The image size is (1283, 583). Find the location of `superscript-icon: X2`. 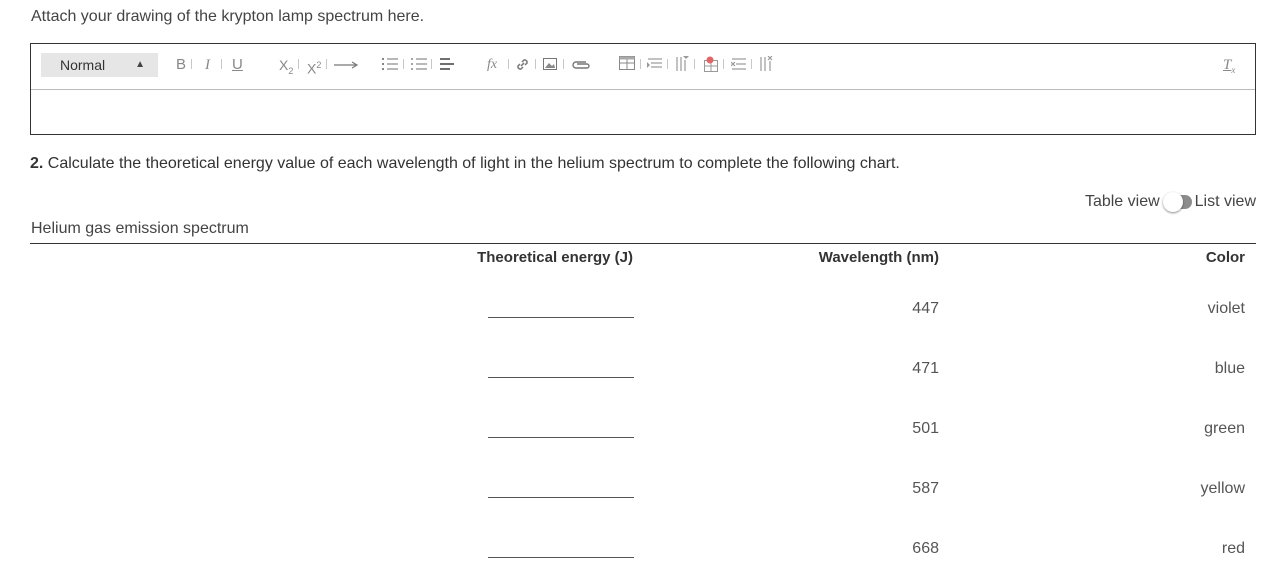

superscript-icon: X2 is located at coordinates (314, 66).